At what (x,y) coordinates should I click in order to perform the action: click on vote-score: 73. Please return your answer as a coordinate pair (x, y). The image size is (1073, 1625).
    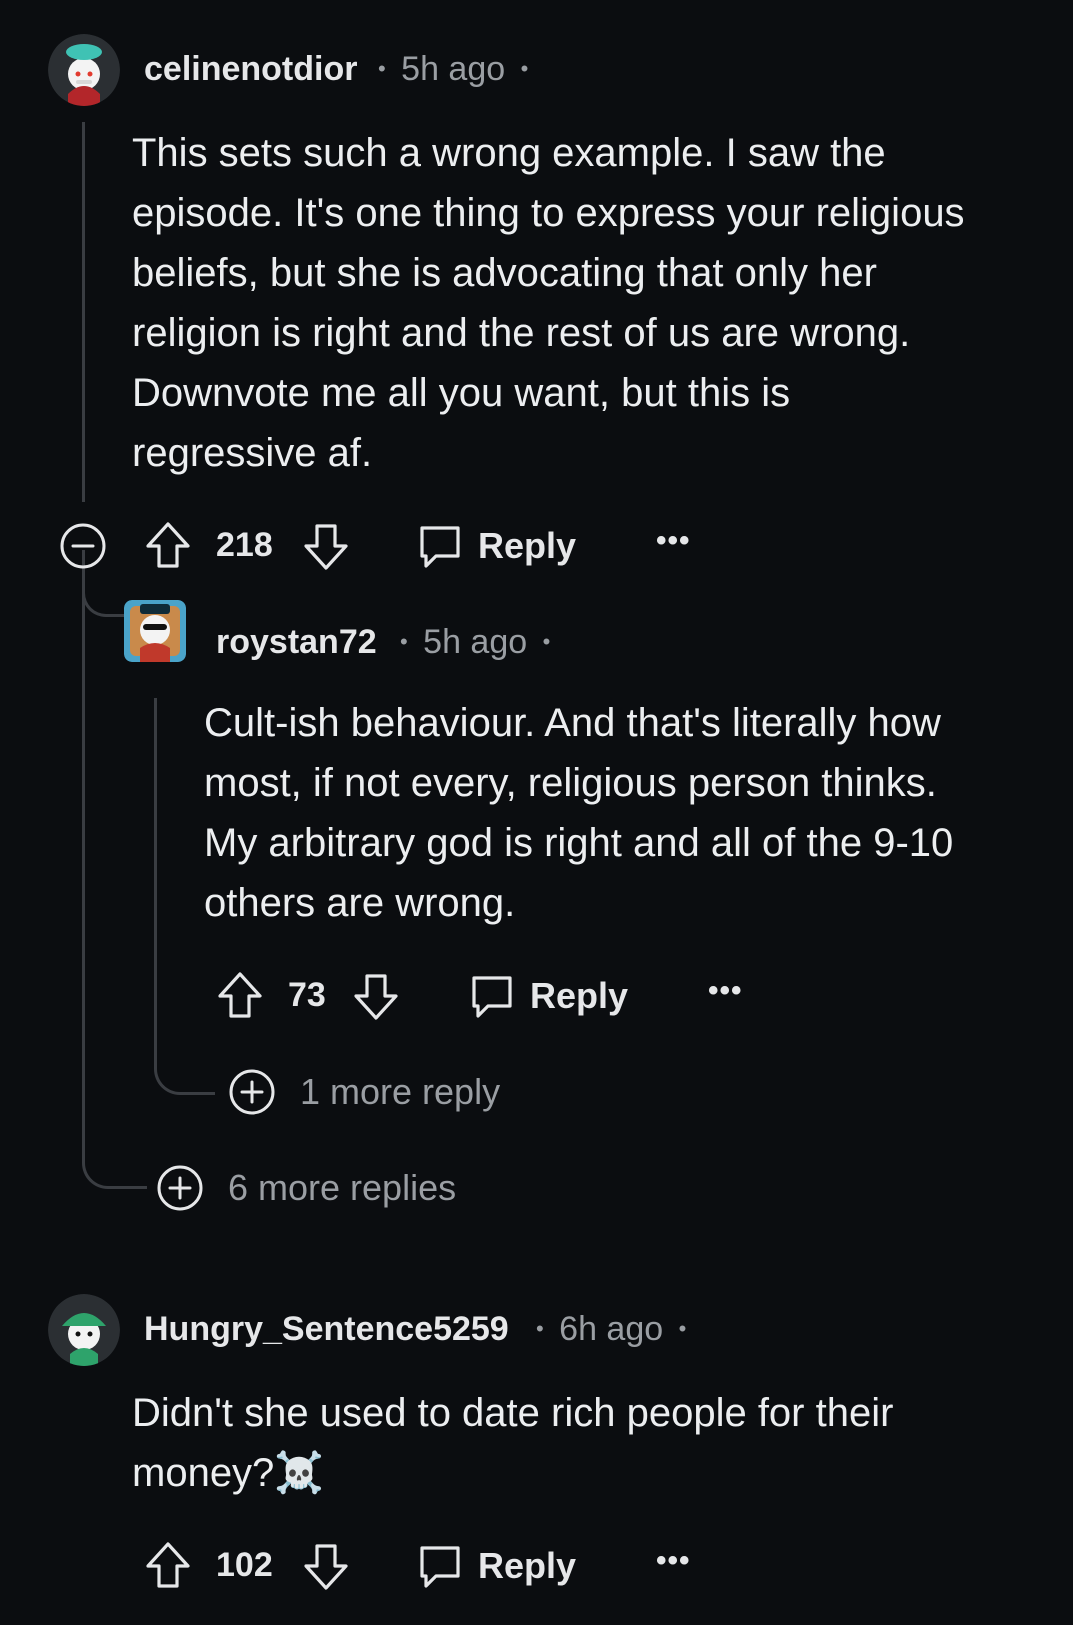
    Looking at the image, I should click on (307, 995).